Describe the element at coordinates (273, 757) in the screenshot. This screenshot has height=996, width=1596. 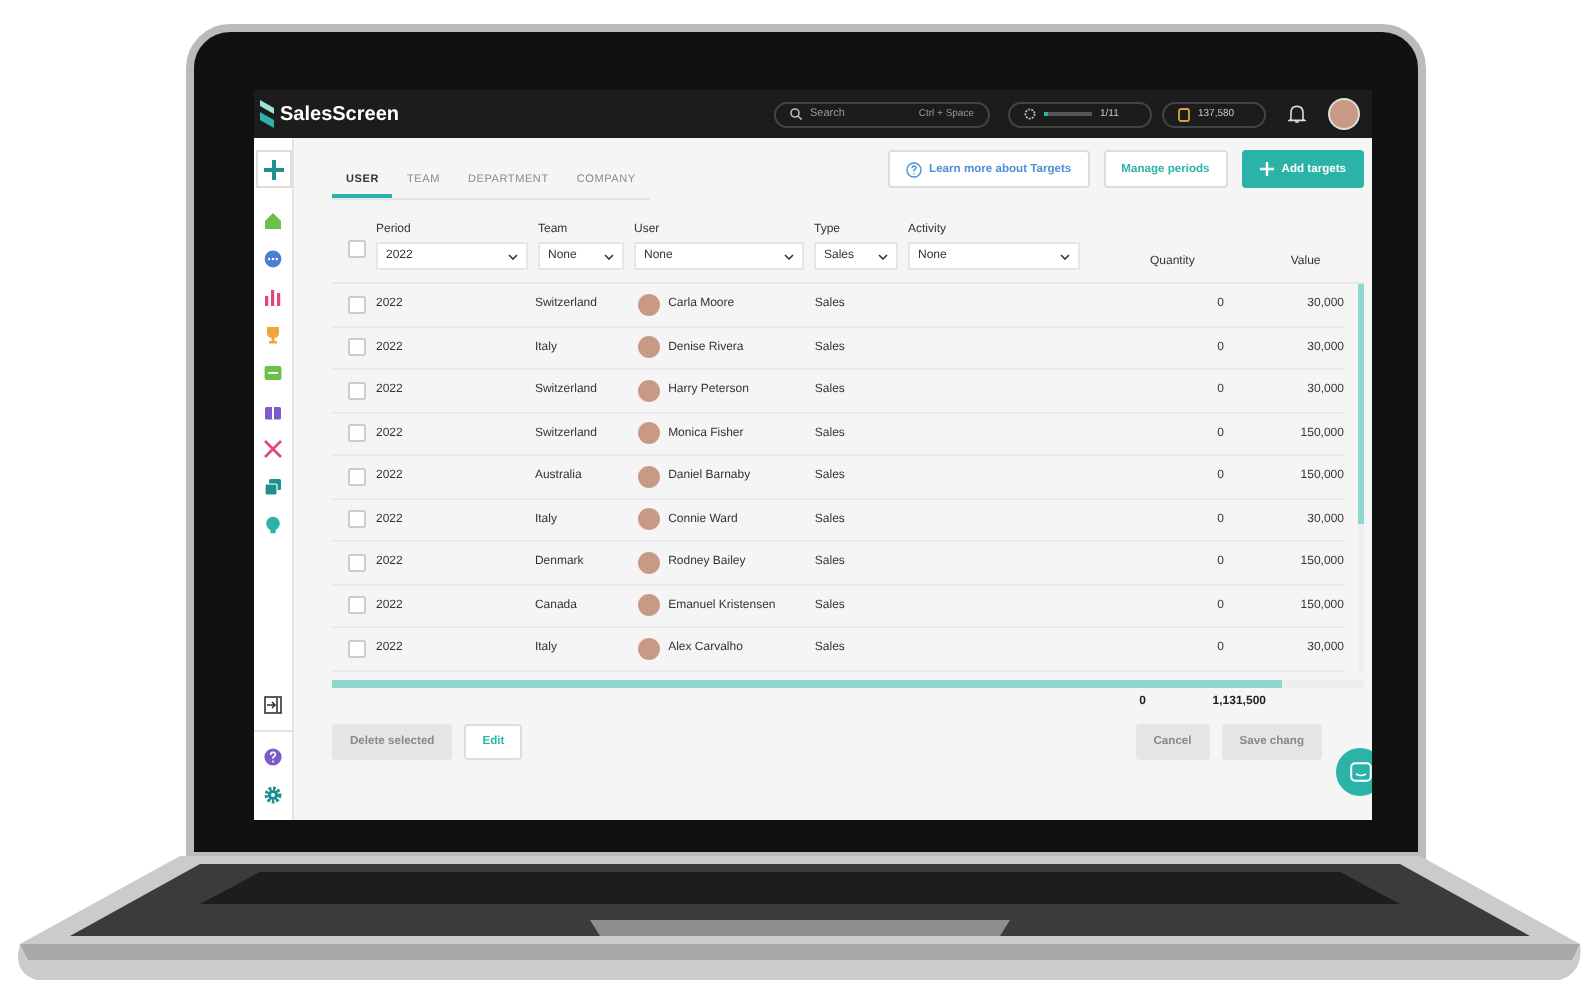
I see `help-icon` at that location.